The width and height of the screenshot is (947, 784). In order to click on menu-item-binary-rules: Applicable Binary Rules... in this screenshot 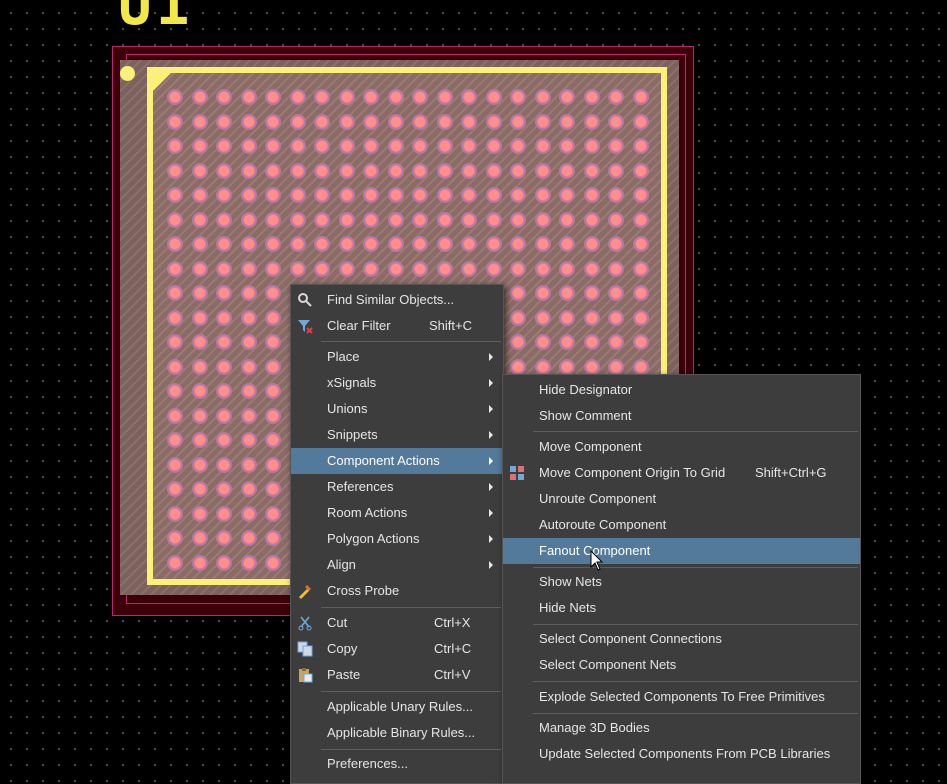, I will do `click(397, 733)`.